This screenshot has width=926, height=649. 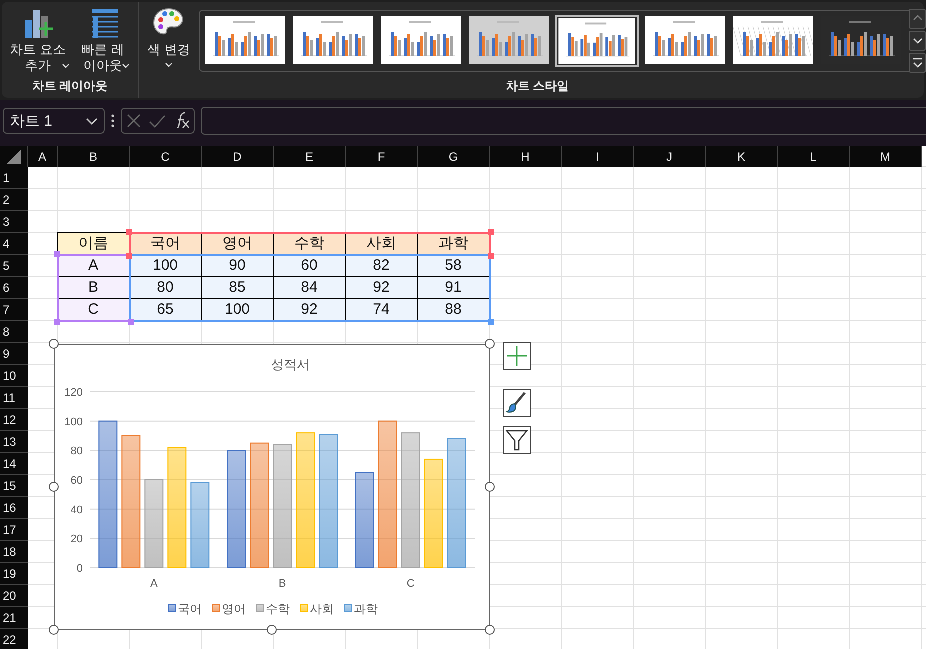 I want to click on column-header: L, so click(x=814, y=156).